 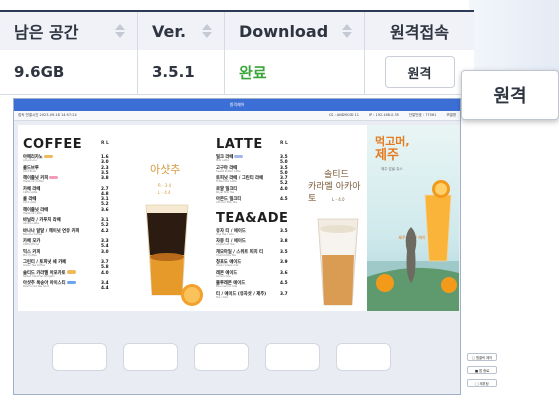 What do you see at coordinates (252, 159) in the screenshot?
I see `menu-item: 밀크 라떼 Milk Latte 3.5 5.0` at bounding box center [252, 159].